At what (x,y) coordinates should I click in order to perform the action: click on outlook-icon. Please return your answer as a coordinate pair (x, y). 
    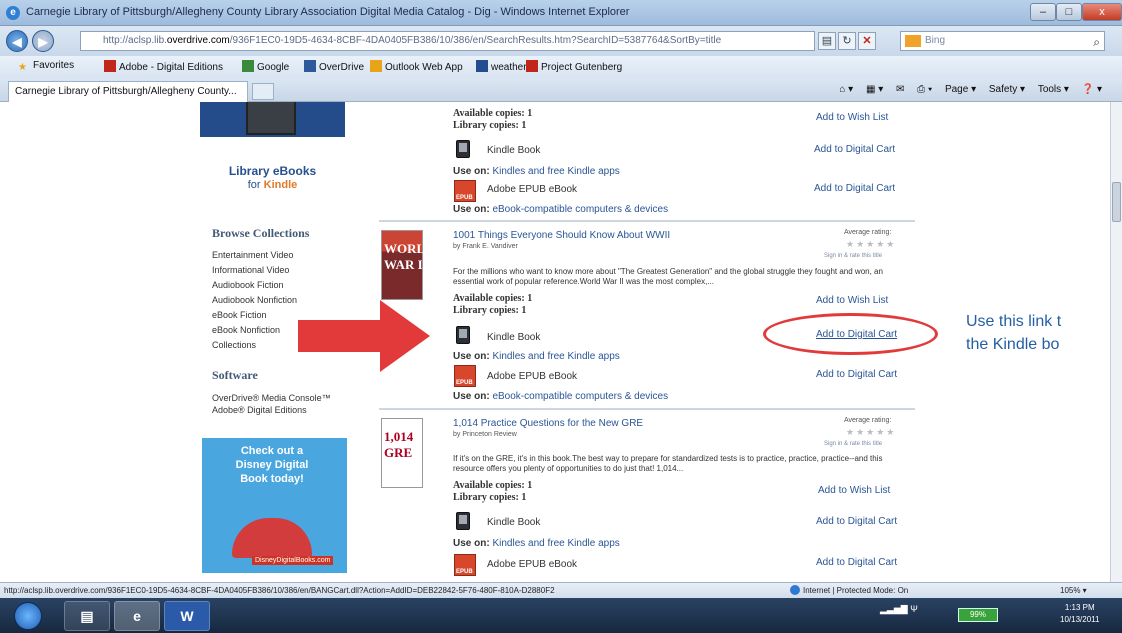
    Looking at the image, I should click on (376, 66).